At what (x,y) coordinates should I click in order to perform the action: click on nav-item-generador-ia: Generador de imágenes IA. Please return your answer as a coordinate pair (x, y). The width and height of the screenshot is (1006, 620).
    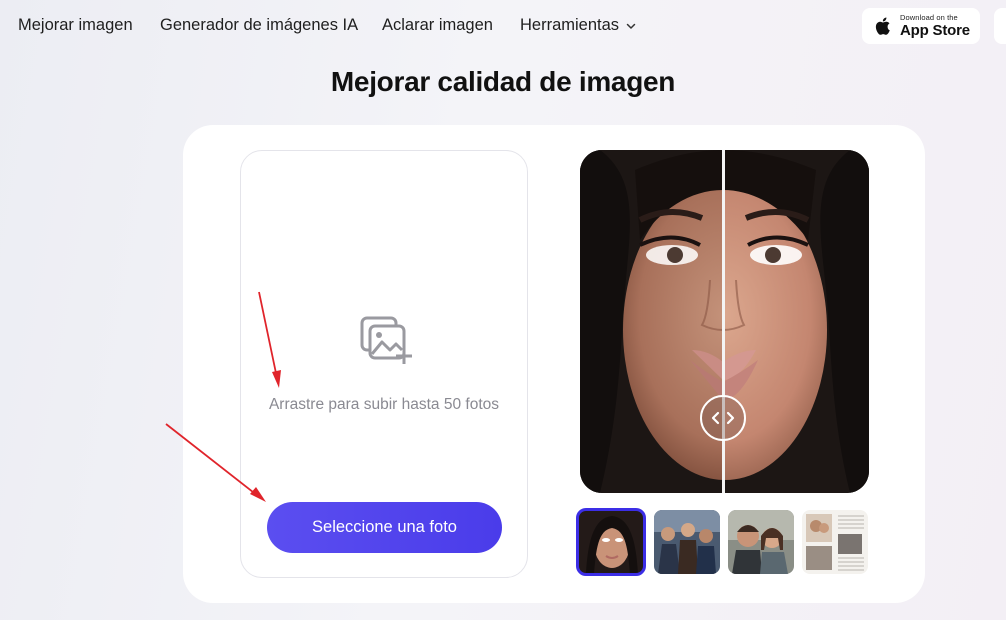
    Looking at the image, I should click on (259, 25).